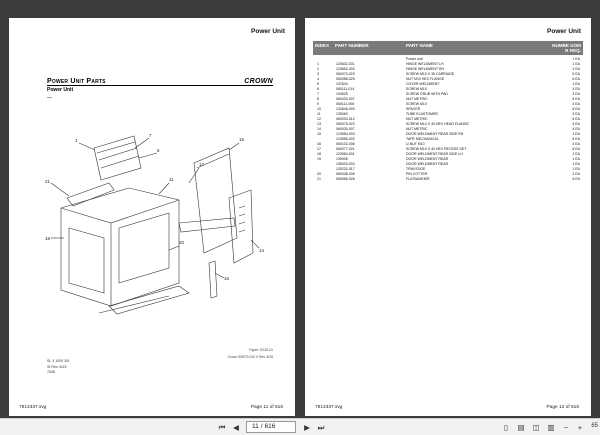 This screenshot has height=435, width=600. What do you see at coordinates (427, 94) in the screenshot?
I see `row-part-name: SCREW GRUB WITH PAD` at bounding box center [427, 94].